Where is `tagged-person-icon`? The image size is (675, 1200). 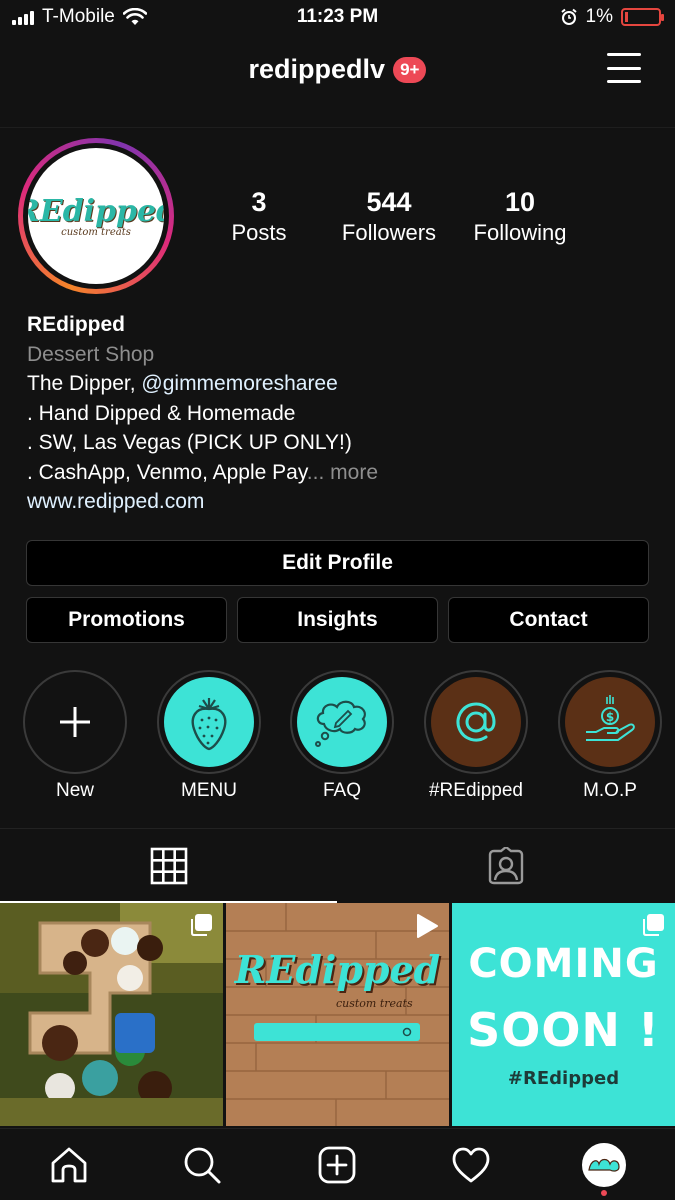
tagged-person-icon is located at coordinates (505, 866).